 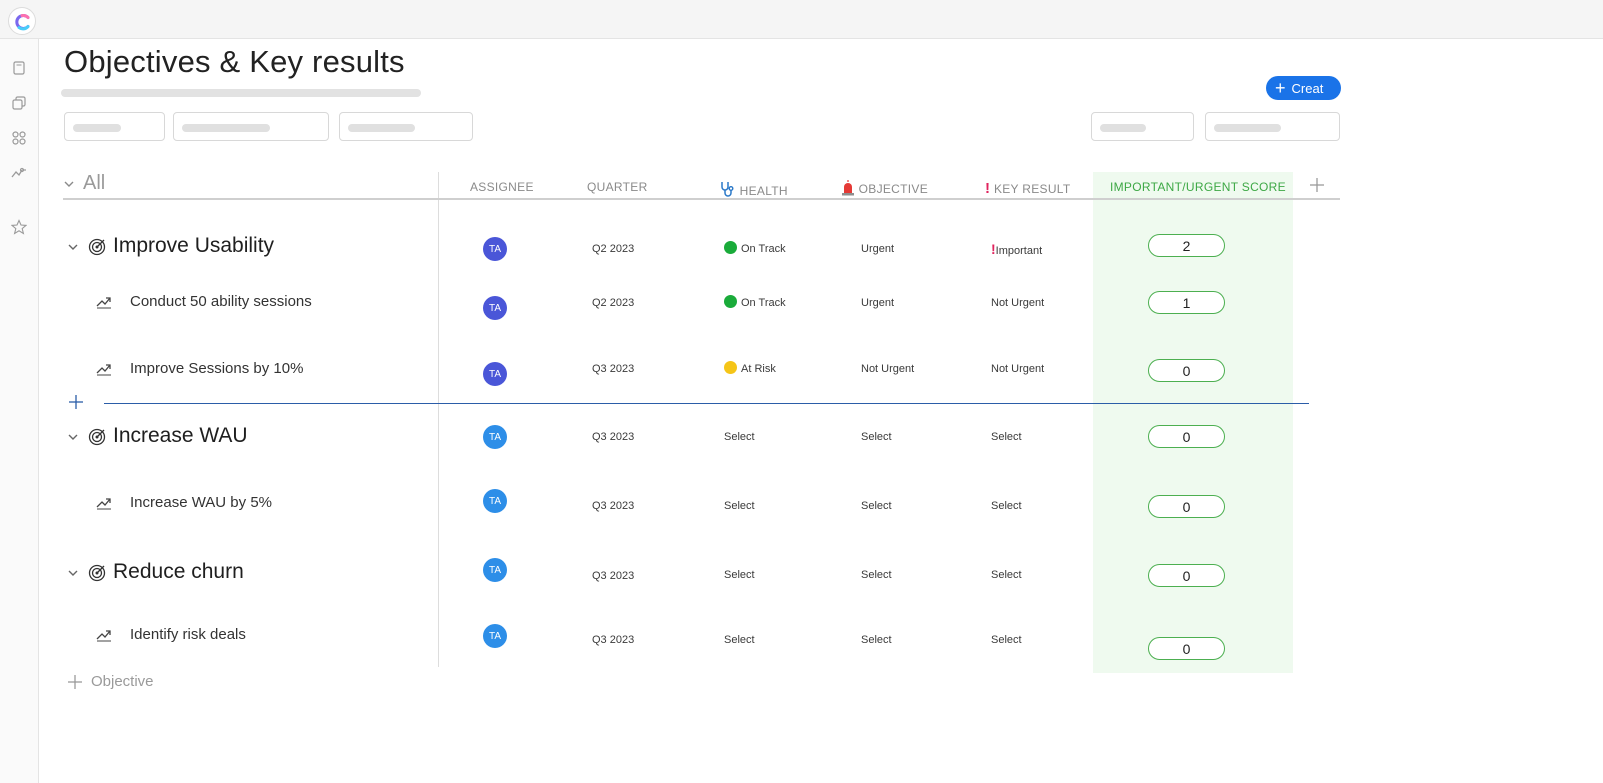 What do you see at coordinates (884, 188) in the screenshot?
I see `column-header-objective: OBJECTIVE` at bounding box center [884, 188].